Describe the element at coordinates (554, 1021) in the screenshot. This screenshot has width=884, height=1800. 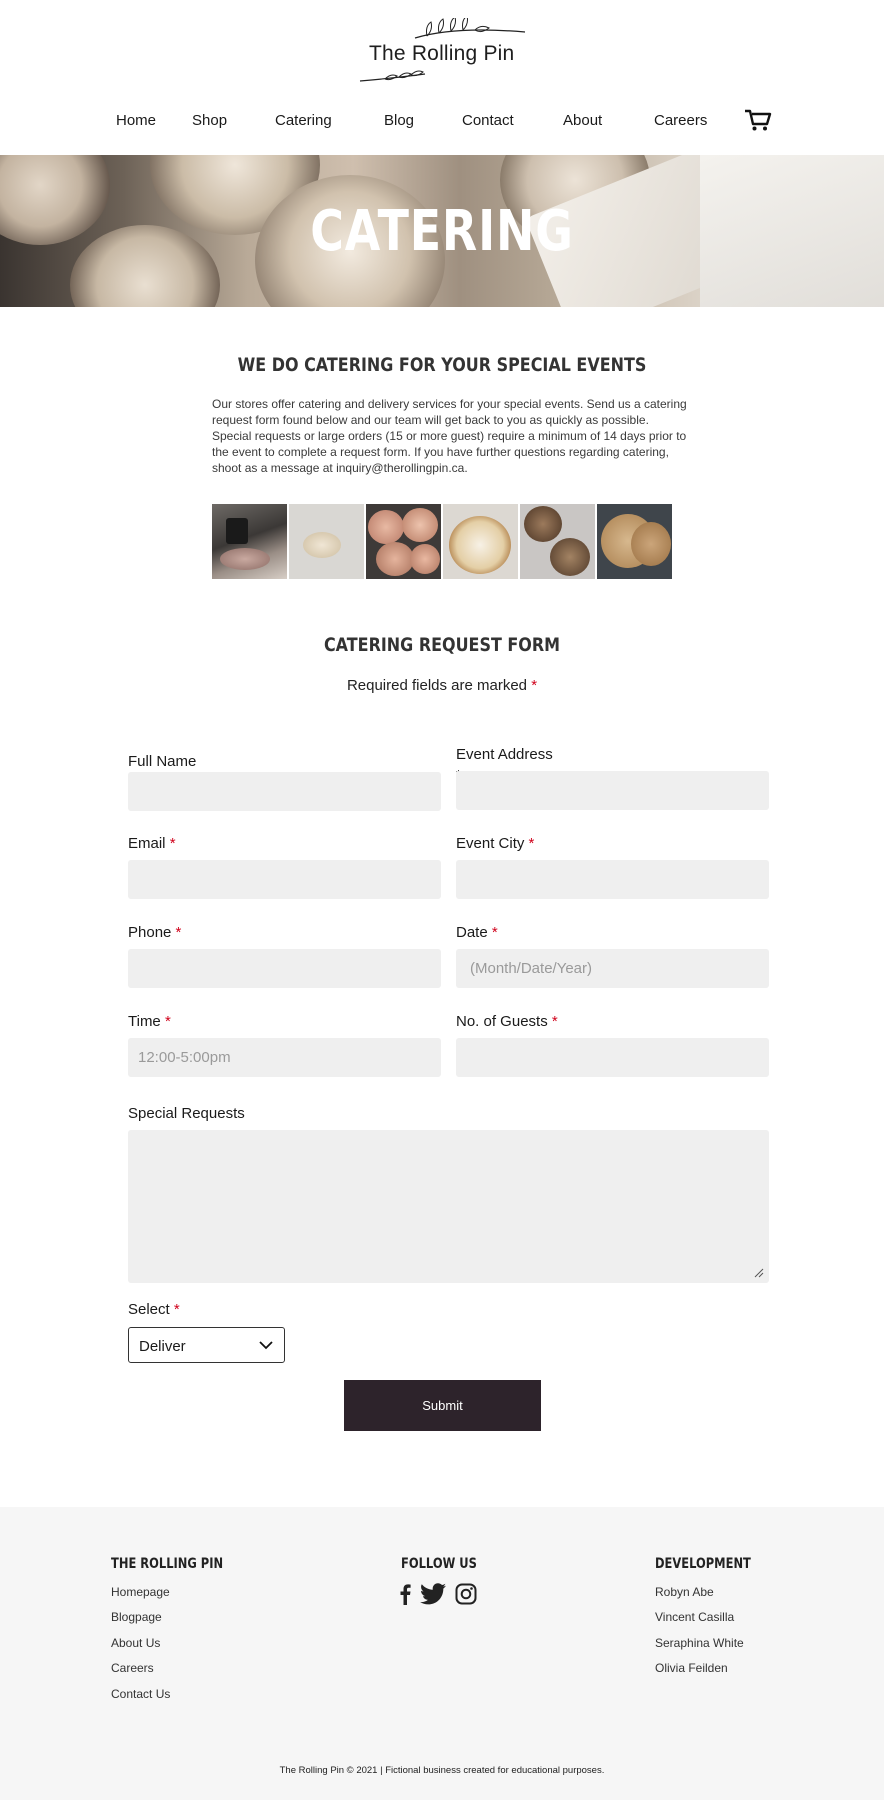
I see `guests-required-mark: *` at that location.